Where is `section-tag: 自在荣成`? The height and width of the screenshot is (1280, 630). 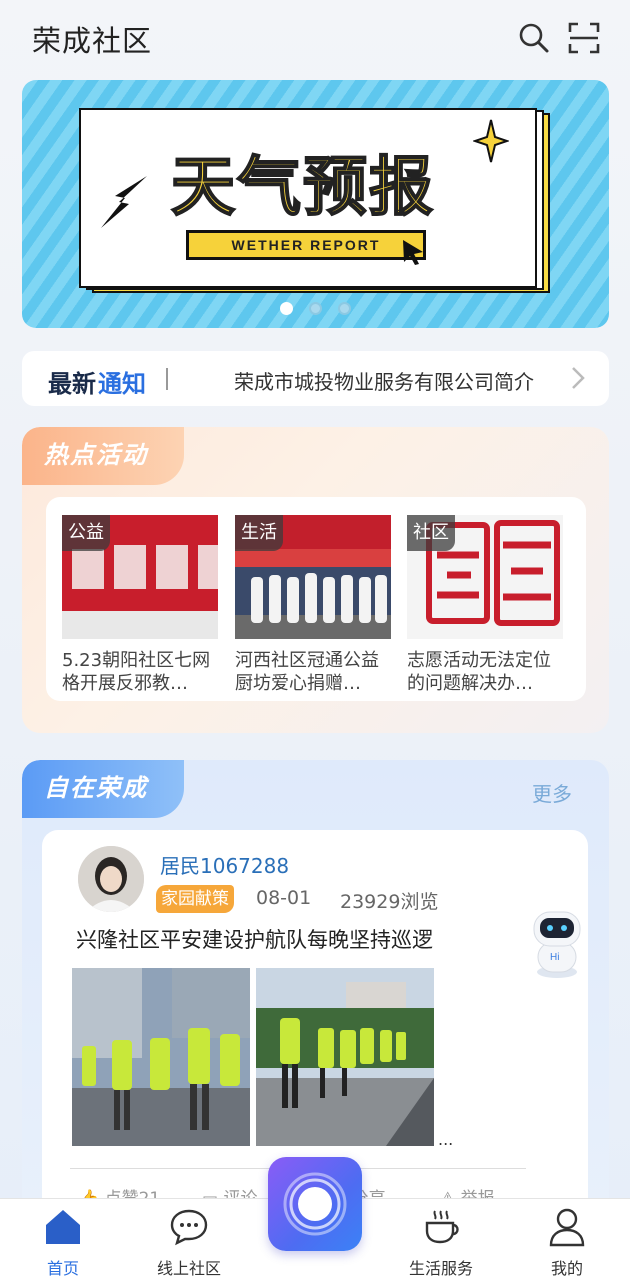
section-tag: 自在荣成 is located at coordinates (103, 789).